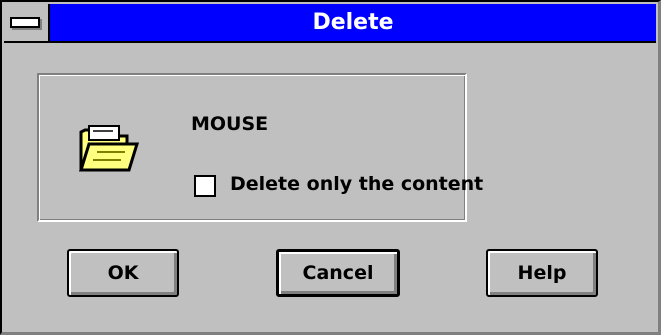 The height and width of the screenshot is (335, 661). I want to click on item-name: MOUSE, so click(230, 124).